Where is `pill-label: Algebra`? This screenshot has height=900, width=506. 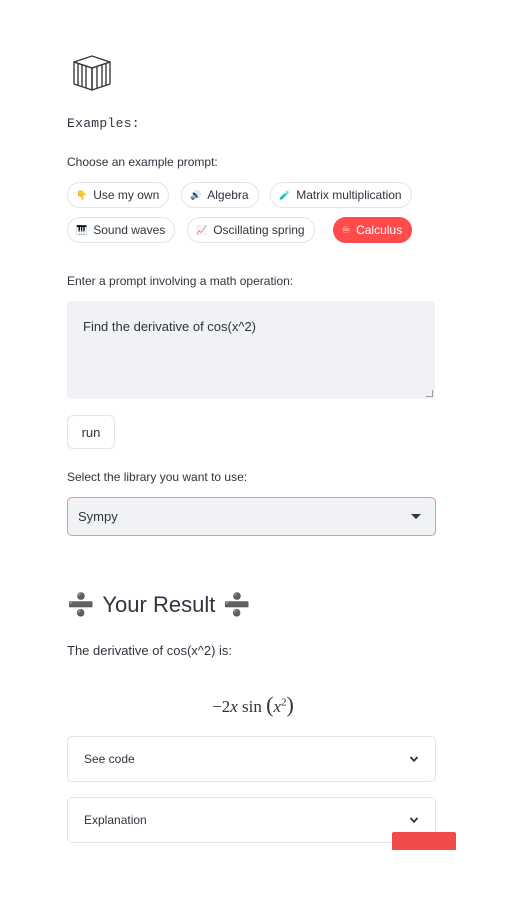 pill-label: Algebra is located at coordinates (228, 195).